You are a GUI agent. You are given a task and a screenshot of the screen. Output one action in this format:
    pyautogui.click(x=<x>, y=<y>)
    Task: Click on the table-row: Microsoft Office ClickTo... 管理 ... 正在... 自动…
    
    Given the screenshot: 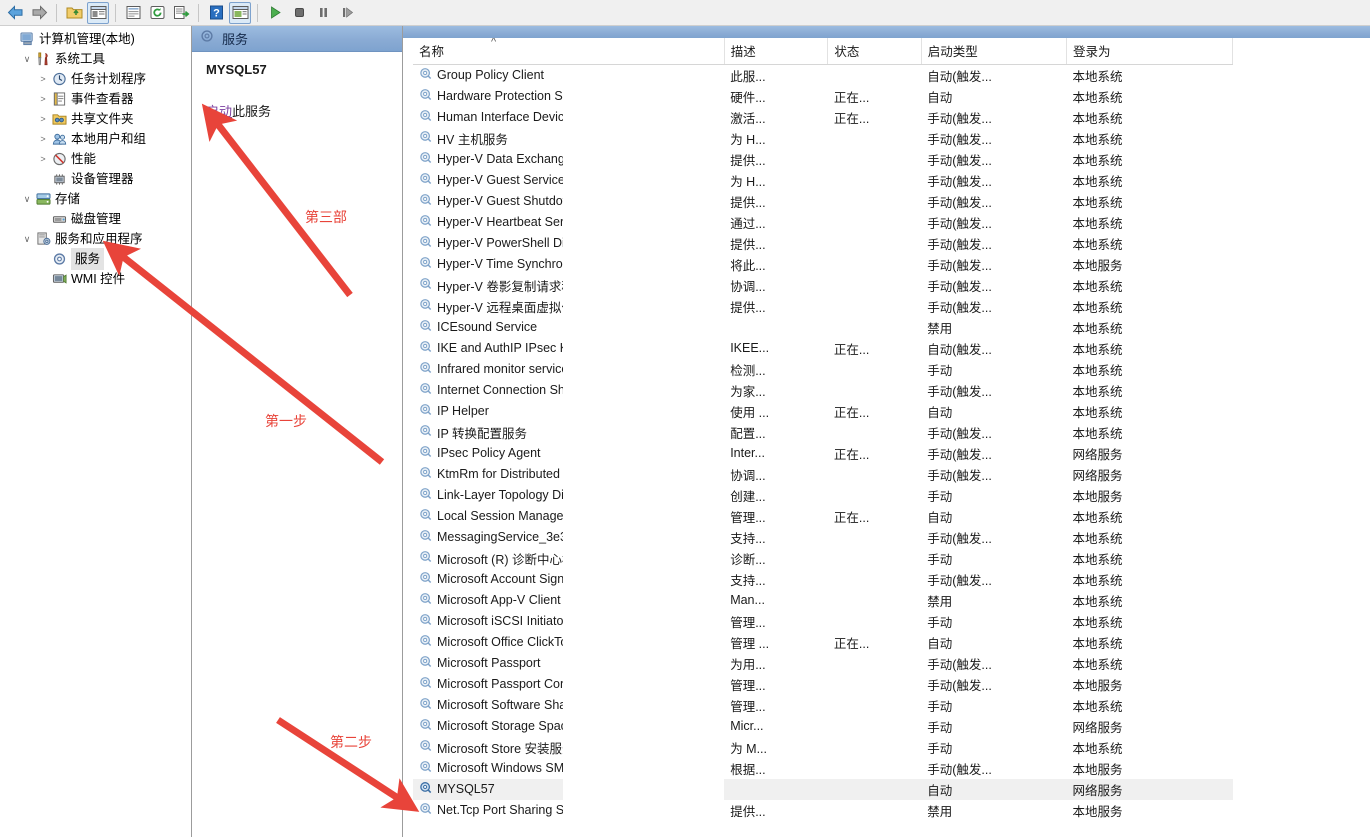 What is the action you would take?
    pyautogui.click(x=823, y=642)
    